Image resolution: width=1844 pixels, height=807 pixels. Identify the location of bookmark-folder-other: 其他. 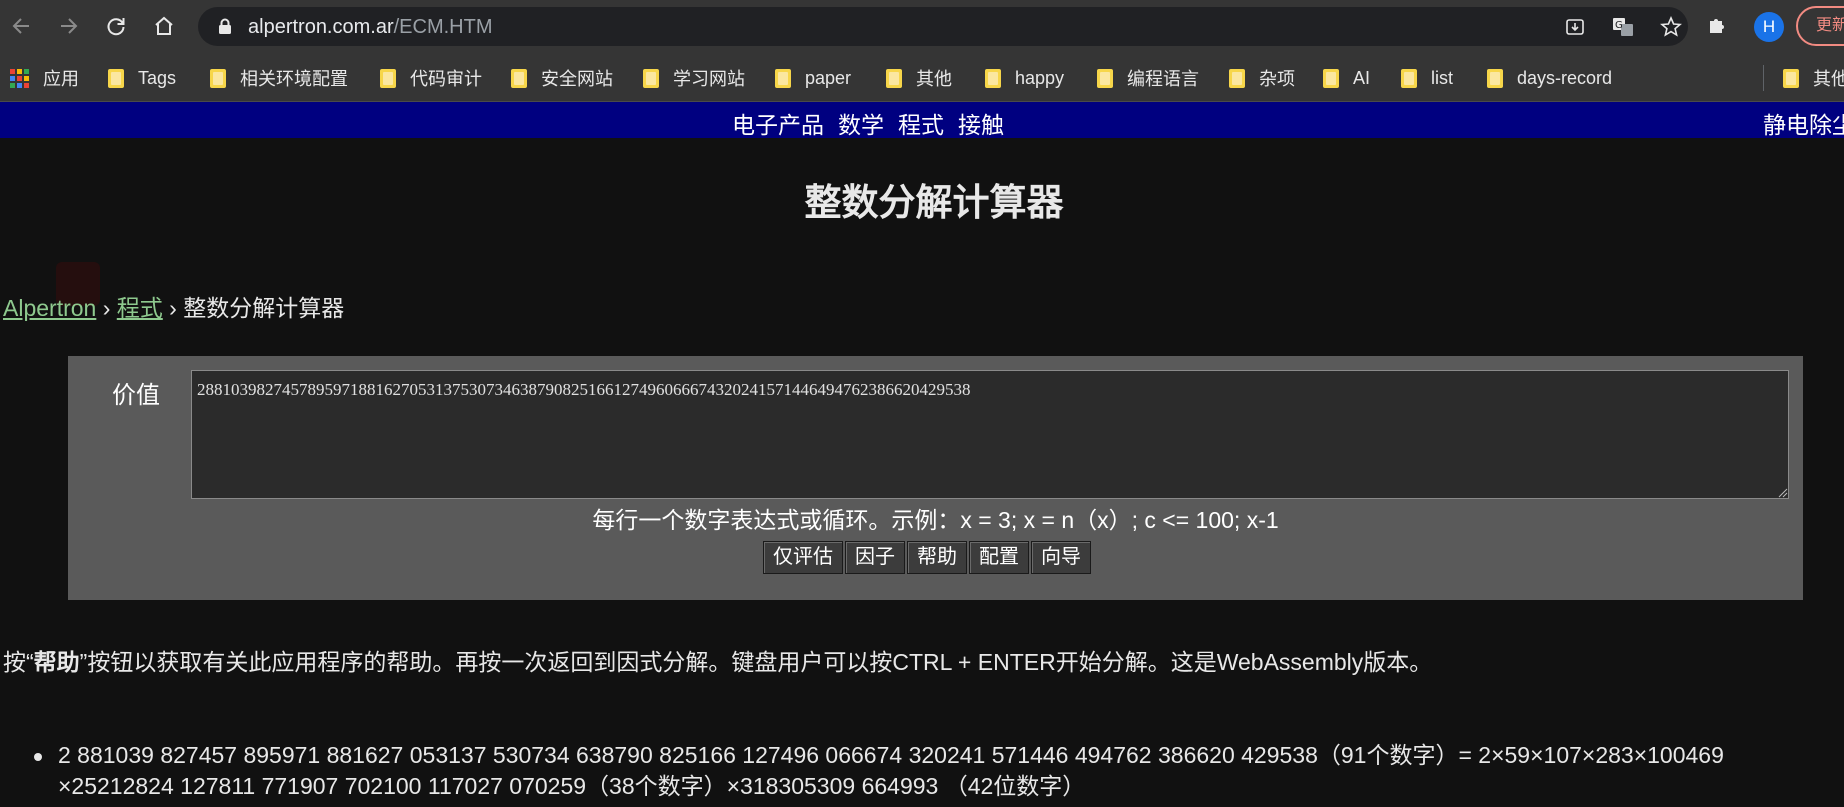
(919, 78).